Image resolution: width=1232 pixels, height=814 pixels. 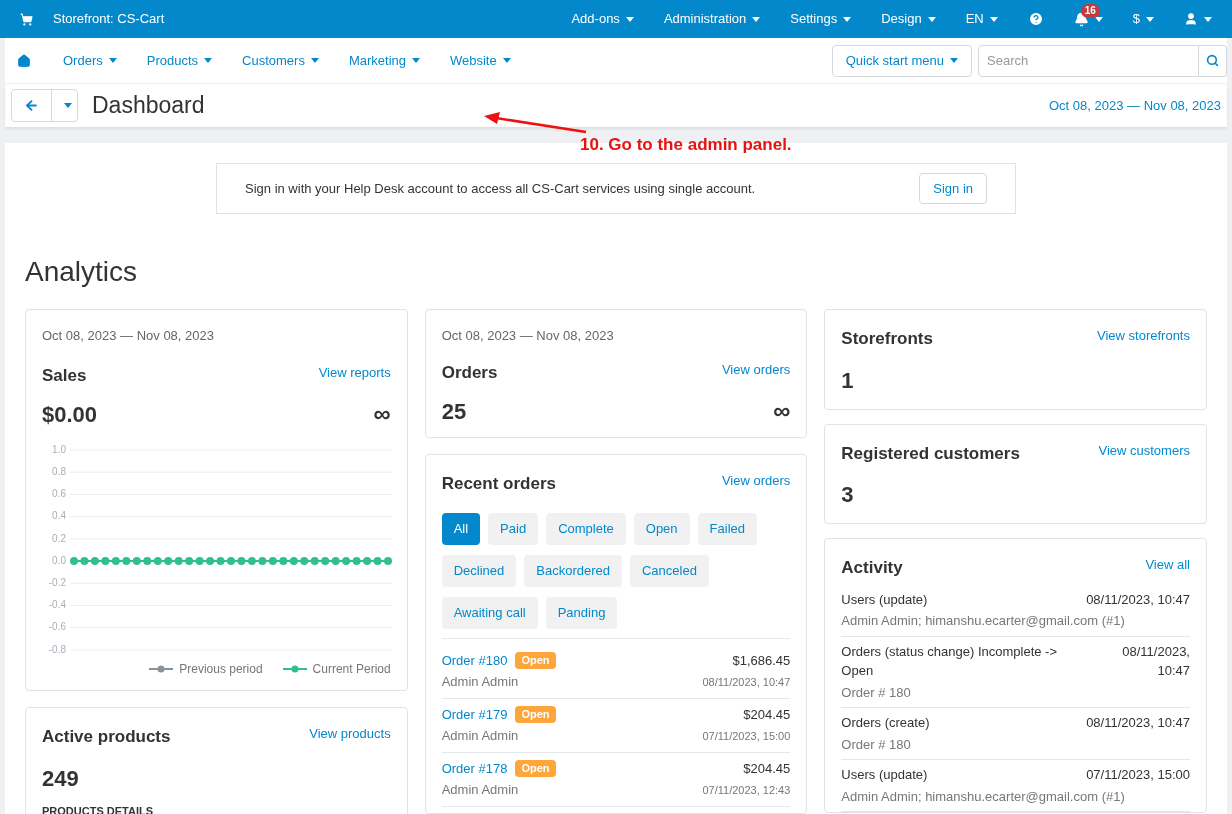 I want to click on search-icon, so click(x=1212, y=60).